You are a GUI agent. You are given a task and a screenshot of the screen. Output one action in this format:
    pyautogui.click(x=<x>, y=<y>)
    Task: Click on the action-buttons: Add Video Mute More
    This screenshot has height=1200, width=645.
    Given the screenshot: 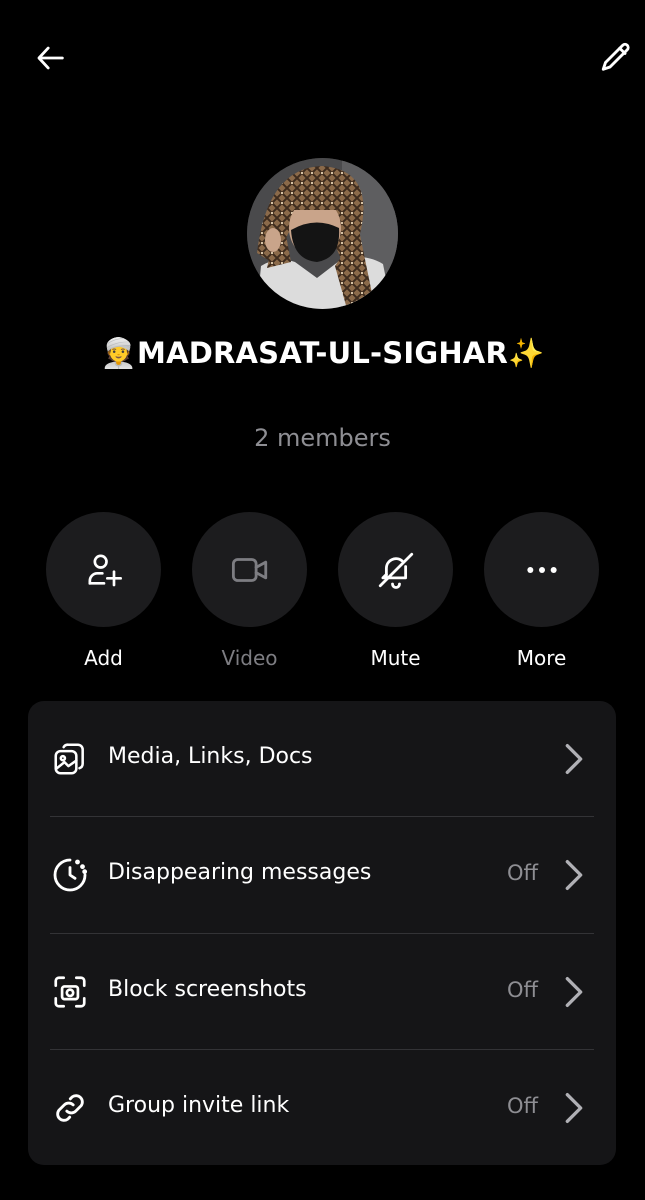 What is the action you would take?
    pyautogui.click(x=322, y=591)
    